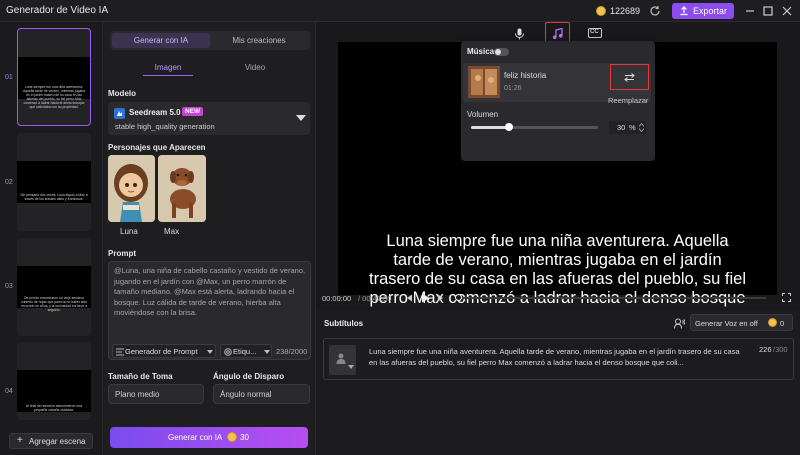 Image resolution: width=800 pixels, height=455 pixels. I want to click on prompt-generator-dropdown: Generador de Prompt, so click(164, 351).